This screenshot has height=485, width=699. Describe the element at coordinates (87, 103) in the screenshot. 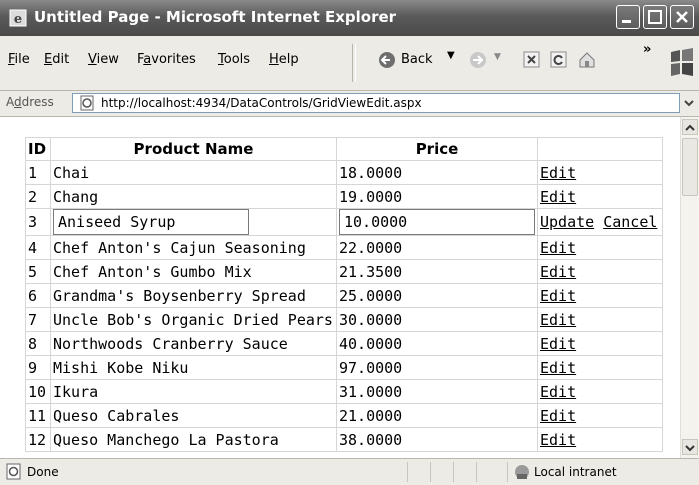

I see `page-icon` at that location.